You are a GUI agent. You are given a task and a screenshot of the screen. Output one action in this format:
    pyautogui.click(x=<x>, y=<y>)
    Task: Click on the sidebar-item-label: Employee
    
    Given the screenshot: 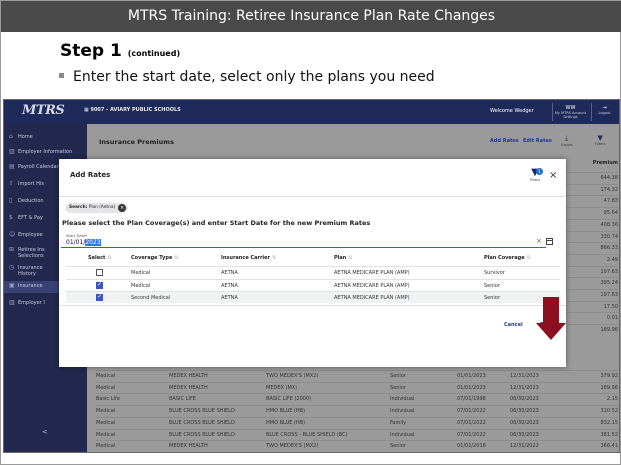 What is the action you would take?
    pyautogui.click(x=30, y=235)
    